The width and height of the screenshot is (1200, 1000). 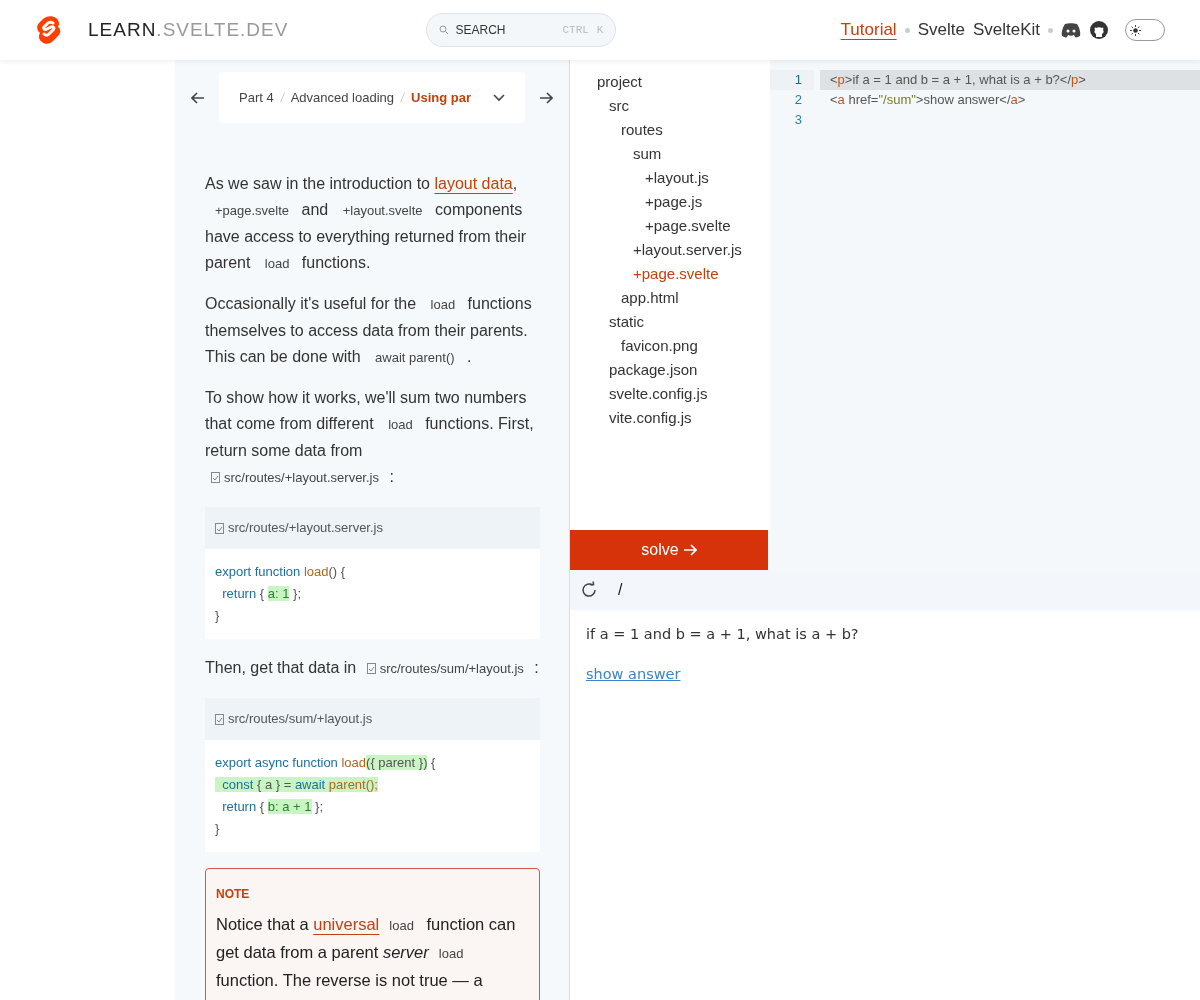 I want to click on paragraph: Then, get that data in src/routes/sum/+layout.js :, so click(x=372, y=668).